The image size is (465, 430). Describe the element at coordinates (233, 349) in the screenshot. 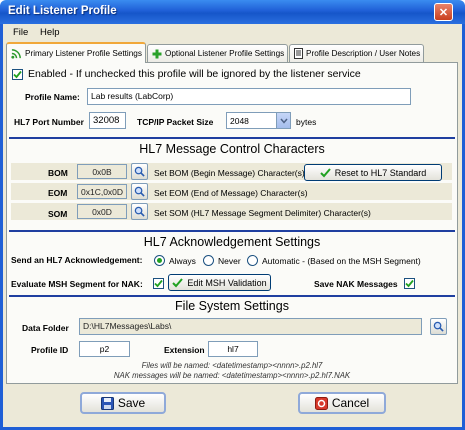

I see `extension-field: hl7` at that location.